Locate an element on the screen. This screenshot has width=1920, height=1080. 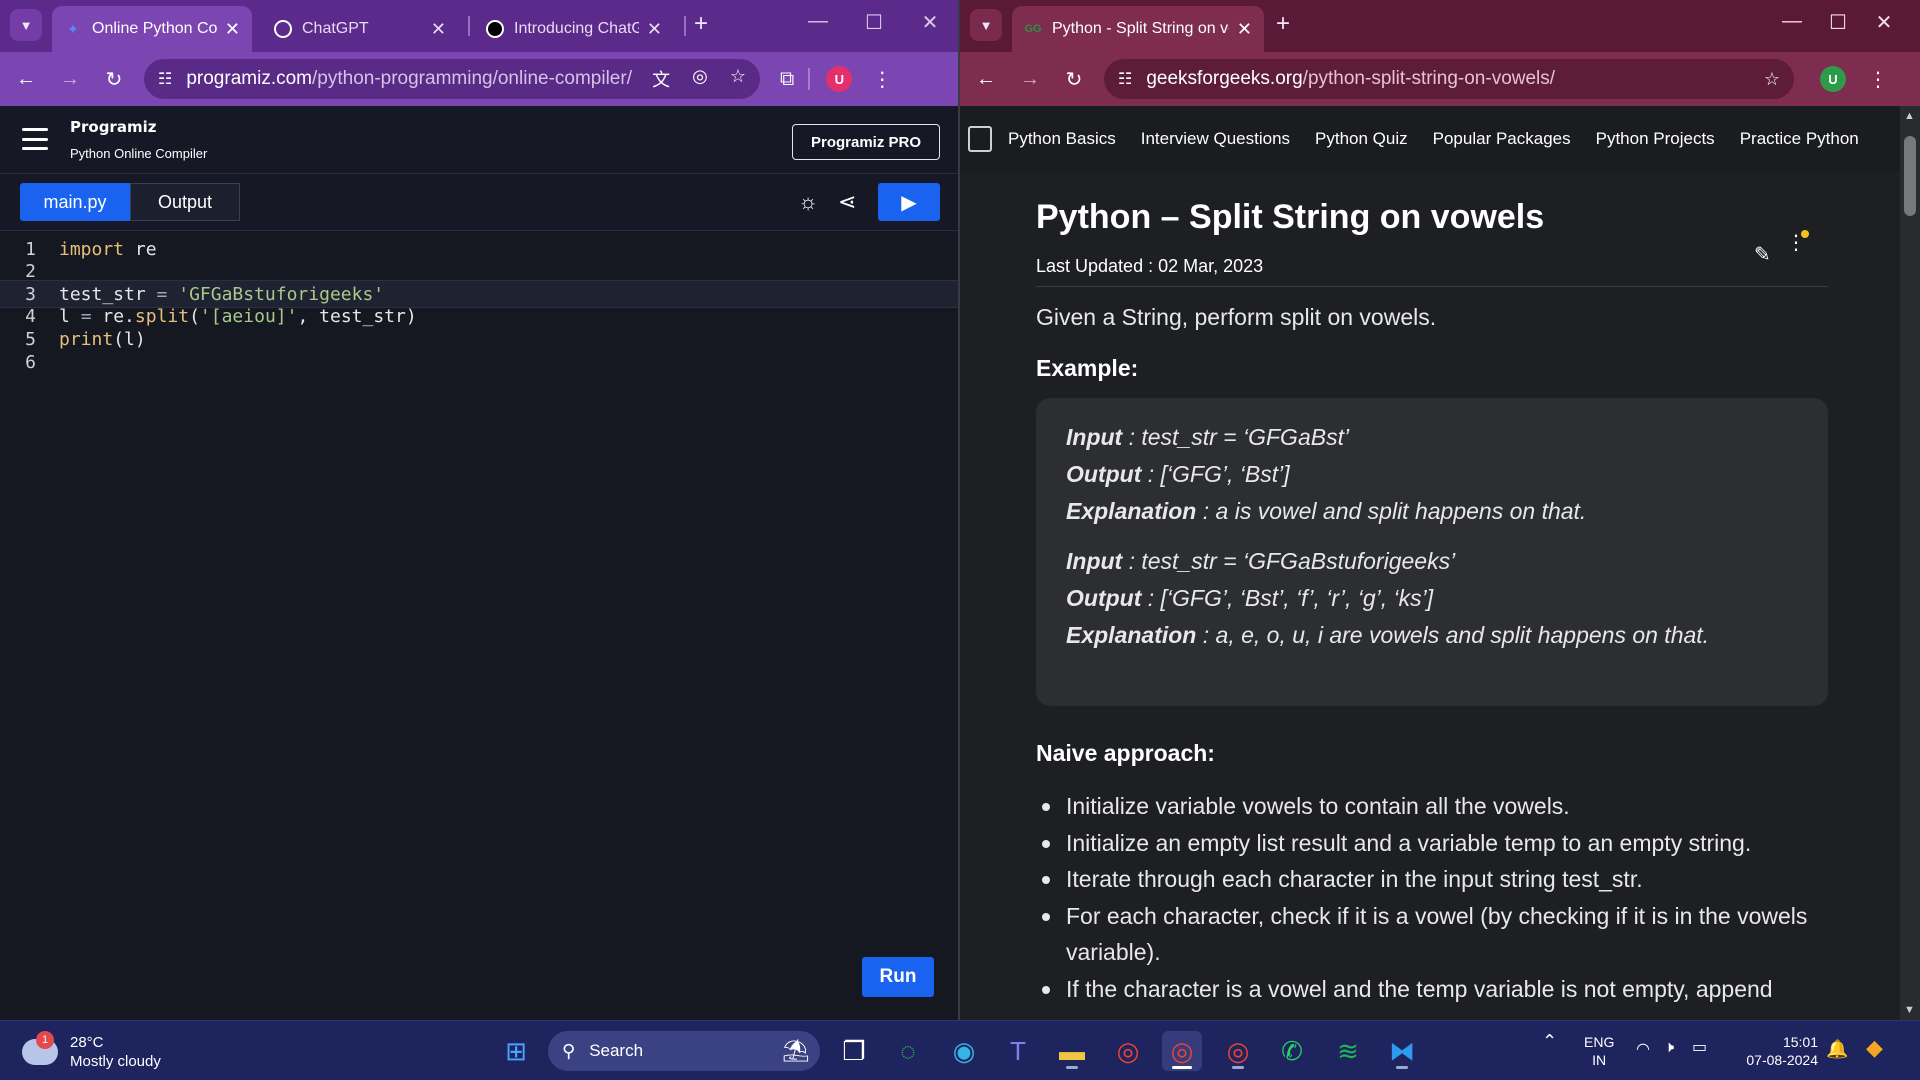
language-indicator: ENG IN is located at coordinates (1599, 1051).